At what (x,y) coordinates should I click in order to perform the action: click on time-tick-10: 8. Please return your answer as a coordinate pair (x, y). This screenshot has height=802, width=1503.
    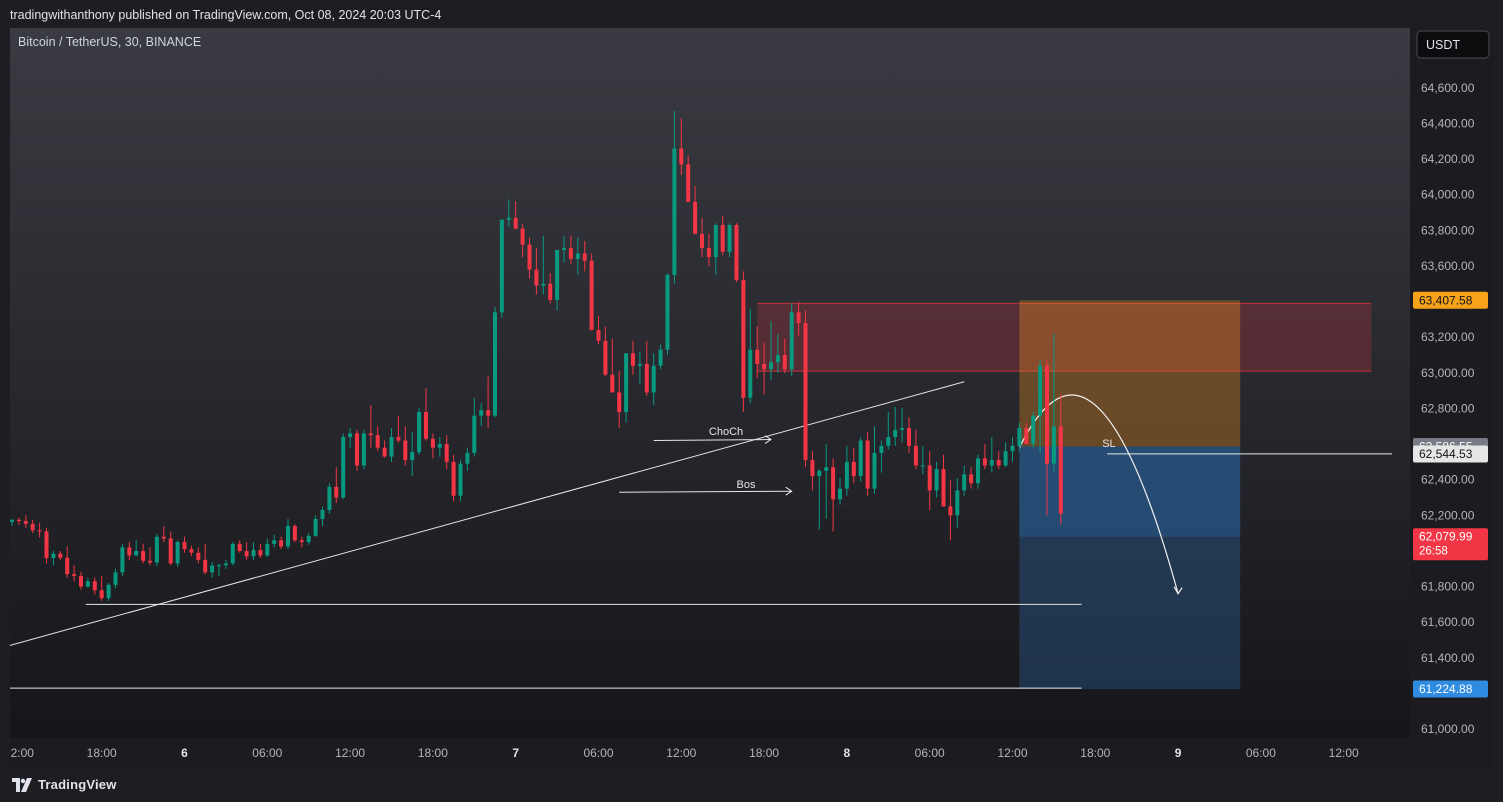
    Looking at the image, I should click on (847, 753).